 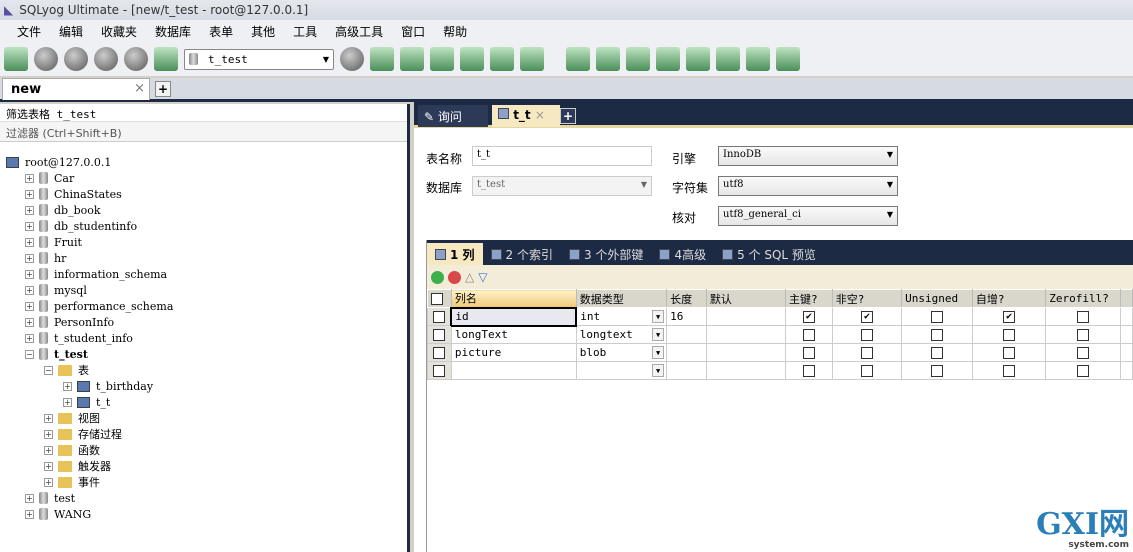 What do you see at coordinates (514, 316) in the screenshot?
I see `column-name-cell: id` at bounding box center [514, 316].